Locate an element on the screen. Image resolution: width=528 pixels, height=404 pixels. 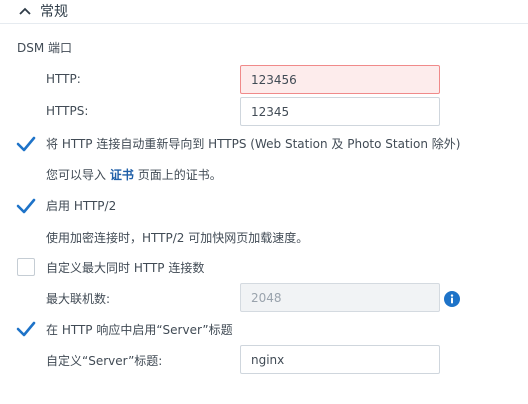
server-header-label: 在 HTTP 响应中启用“Server”标题 is located at coordinates (139, 330).